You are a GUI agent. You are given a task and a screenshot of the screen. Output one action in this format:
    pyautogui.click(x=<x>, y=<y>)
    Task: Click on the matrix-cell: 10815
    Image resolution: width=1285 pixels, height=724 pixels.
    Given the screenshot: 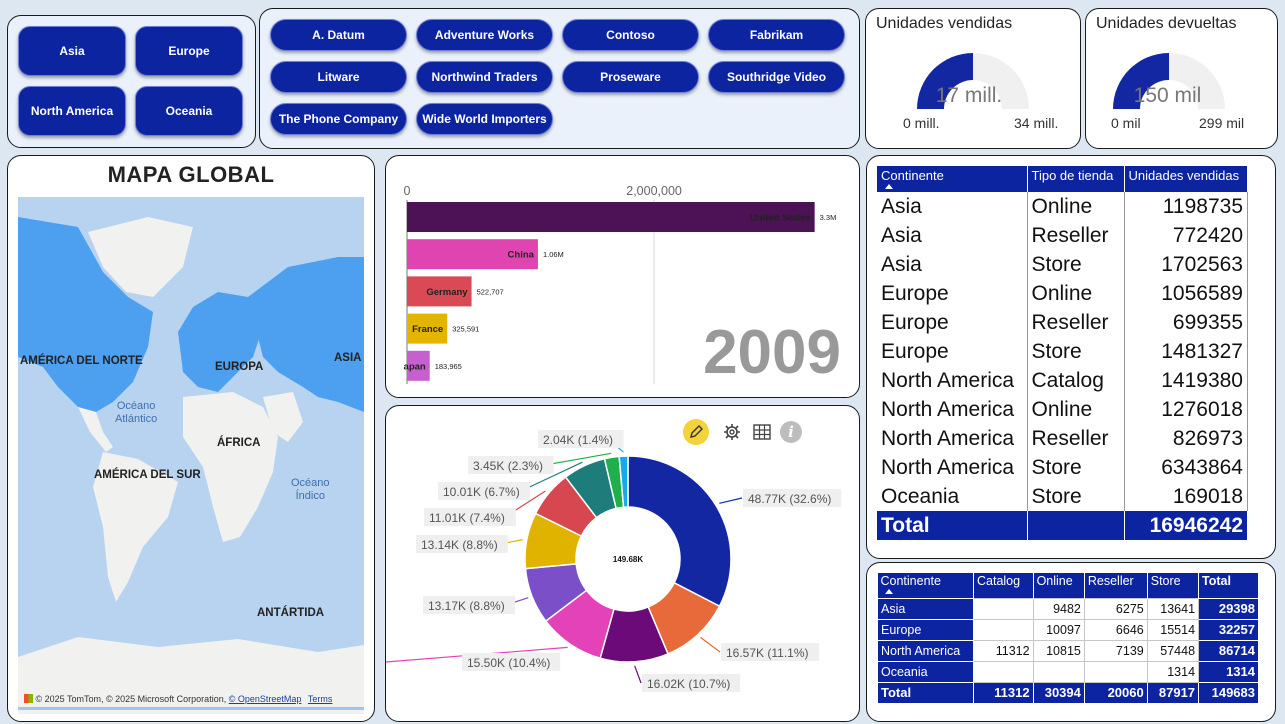 What is the action you would take?
    pyautogui.click(x=1058, y=650)
    